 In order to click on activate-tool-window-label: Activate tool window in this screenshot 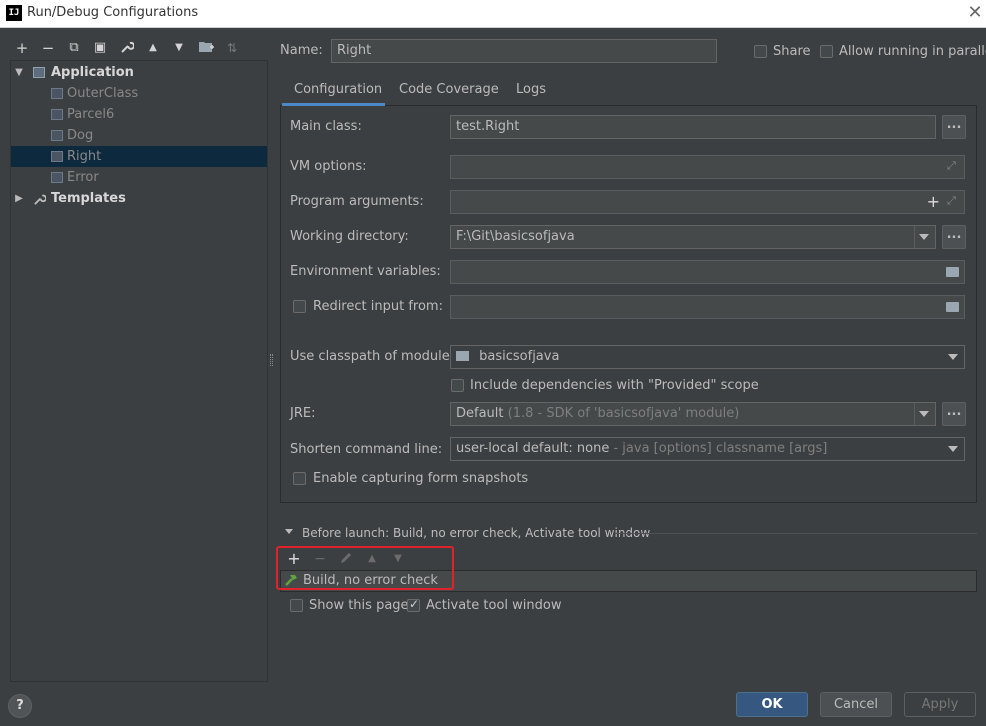, I will do `click(494, 605)`.